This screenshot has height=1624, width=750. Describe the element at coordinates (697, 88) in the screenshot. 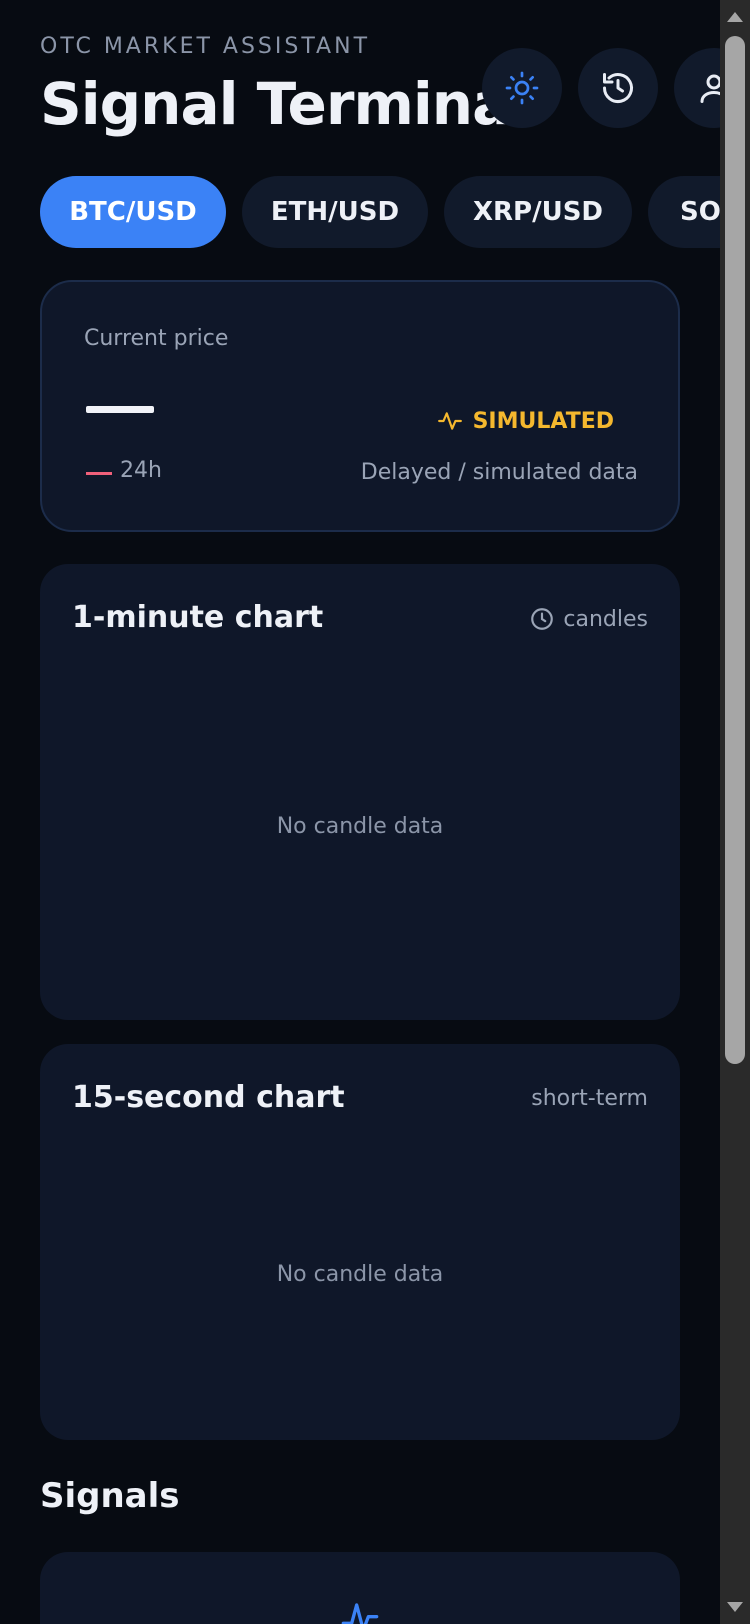

I see `profile-button` at that location.